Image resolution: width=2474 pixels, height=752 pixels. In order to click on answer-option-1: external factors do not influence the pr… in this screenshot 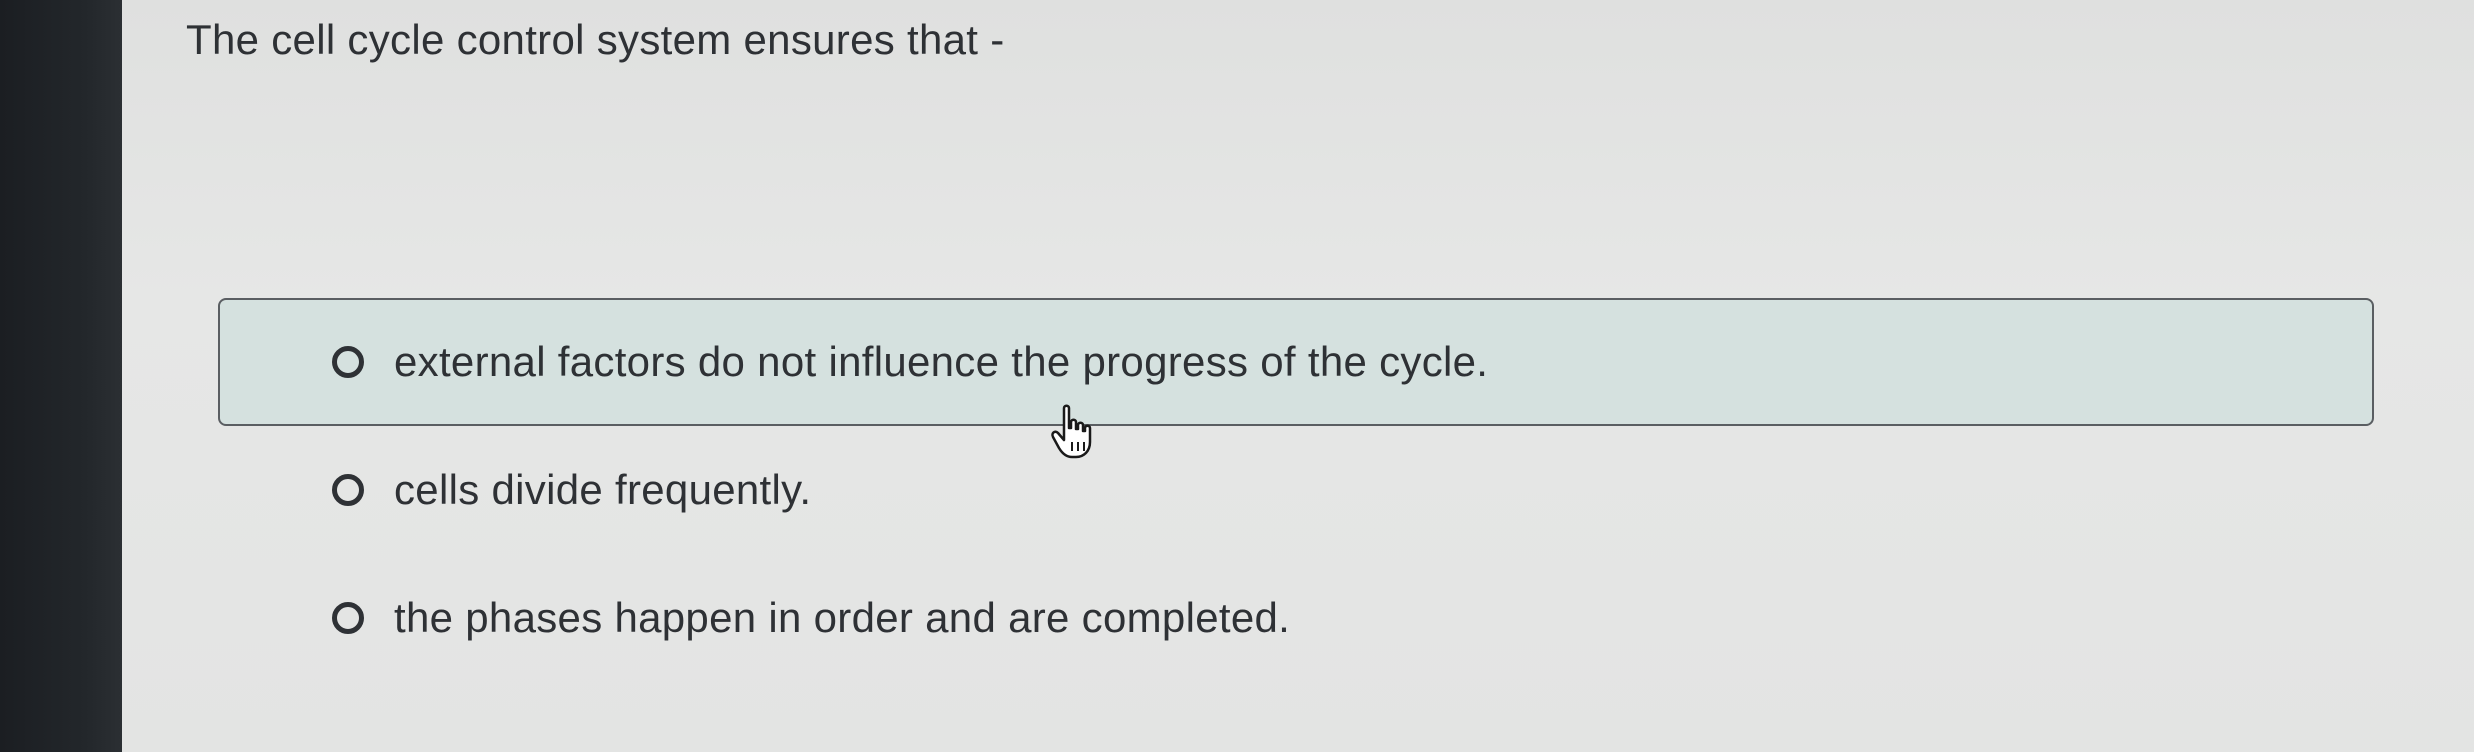, I will do `click(1296, 362)`.